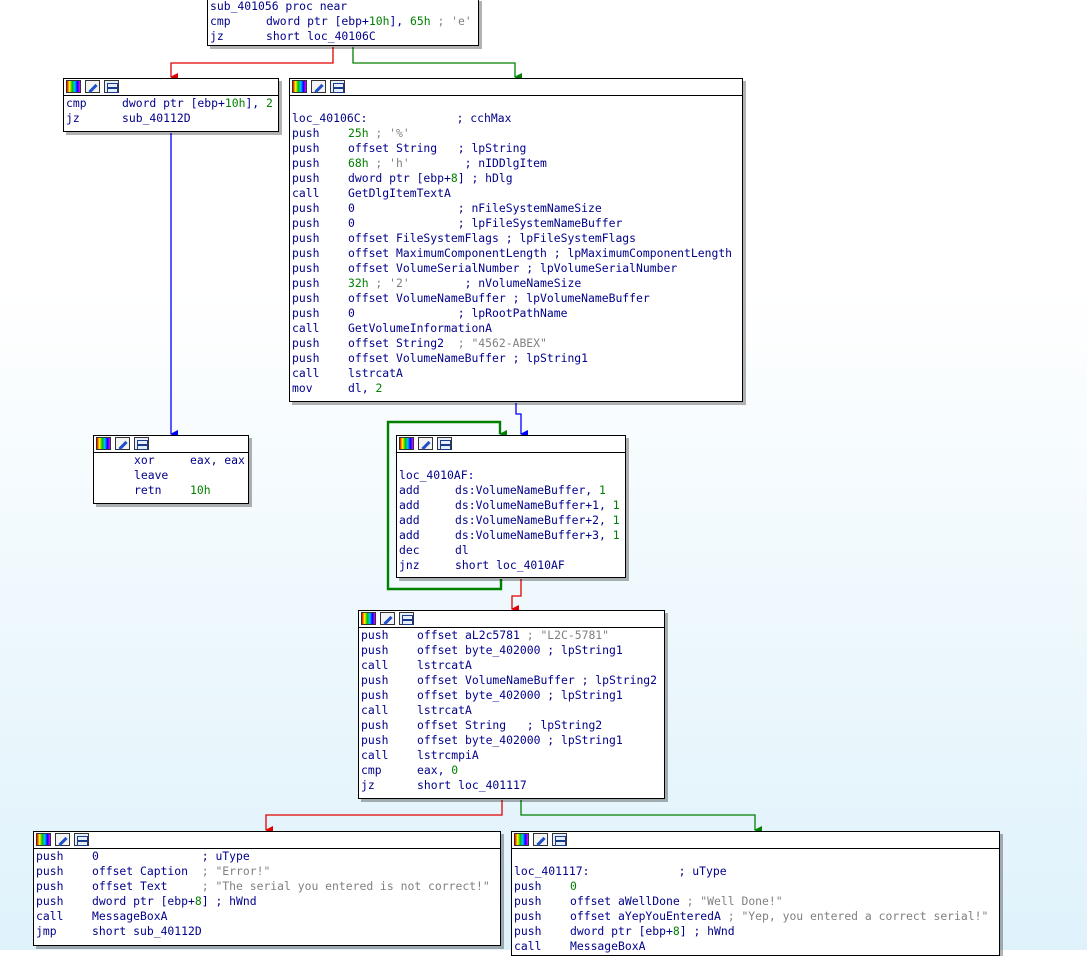  I want to click on operands: 68h, so click(358, 163).